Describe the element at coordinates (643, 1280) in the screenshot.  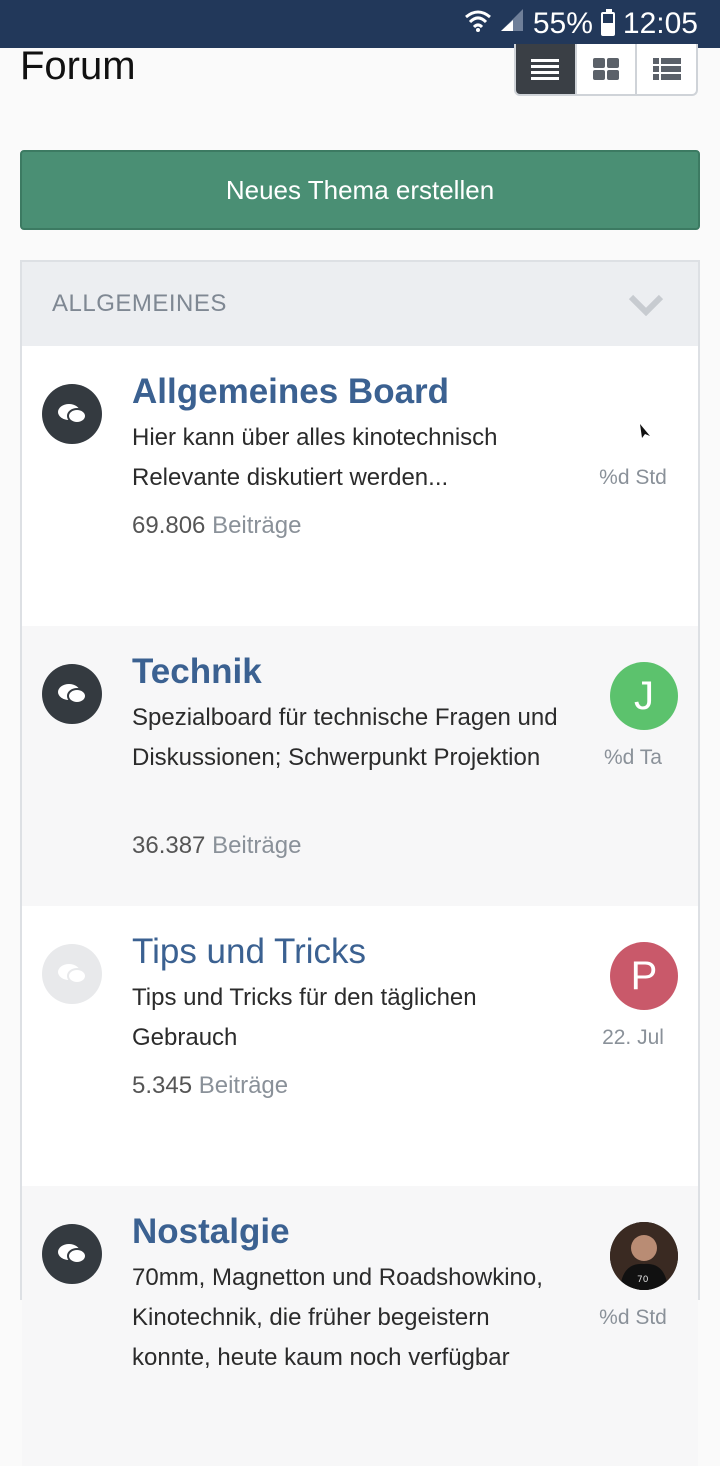
I see `svg-text: 70` at that location.